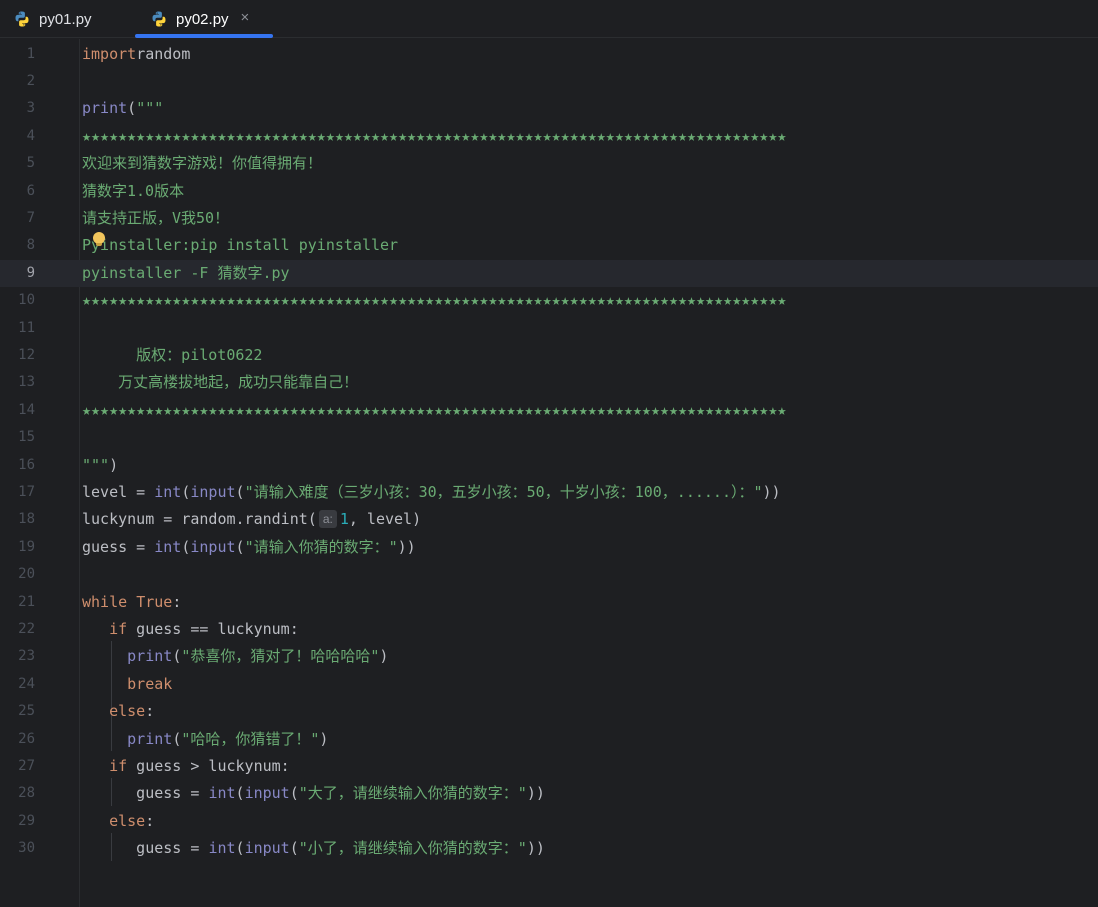 The height and width of the screenshot is (907, 1098). Describe the element at coordinates (549, 108) in the screenshot. I see `code-line: 3 print("""` at that location.